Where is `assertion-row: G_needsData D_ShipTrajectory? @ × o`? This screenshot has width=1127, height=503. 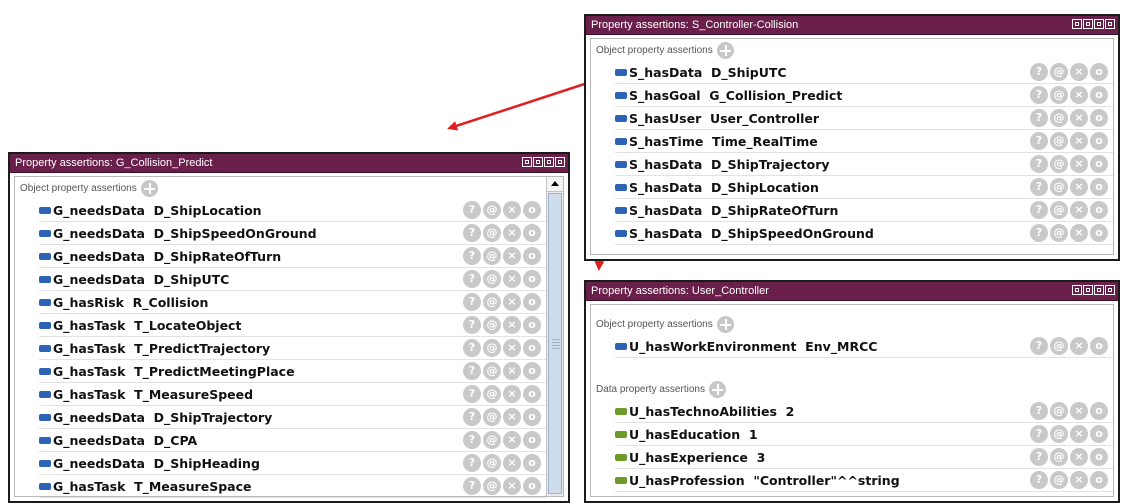
assertion-row: G_needsData D_ShipTrajectory? @ × o is located at coordinates (292, 417).